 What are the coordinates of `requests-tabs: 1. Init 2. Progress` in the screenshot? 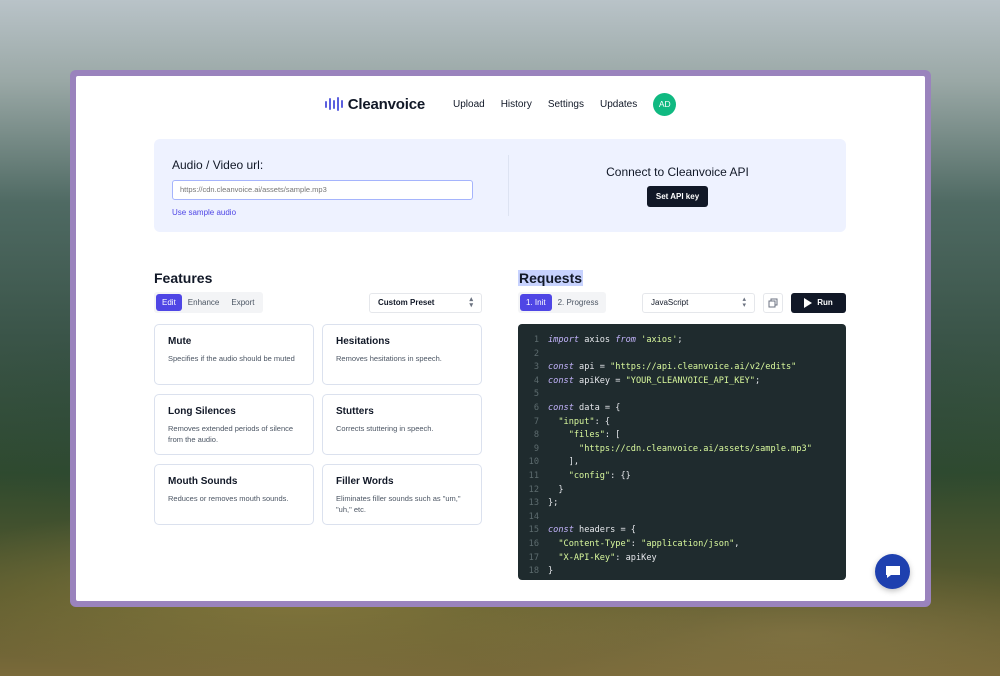 It's located at (562, 302).